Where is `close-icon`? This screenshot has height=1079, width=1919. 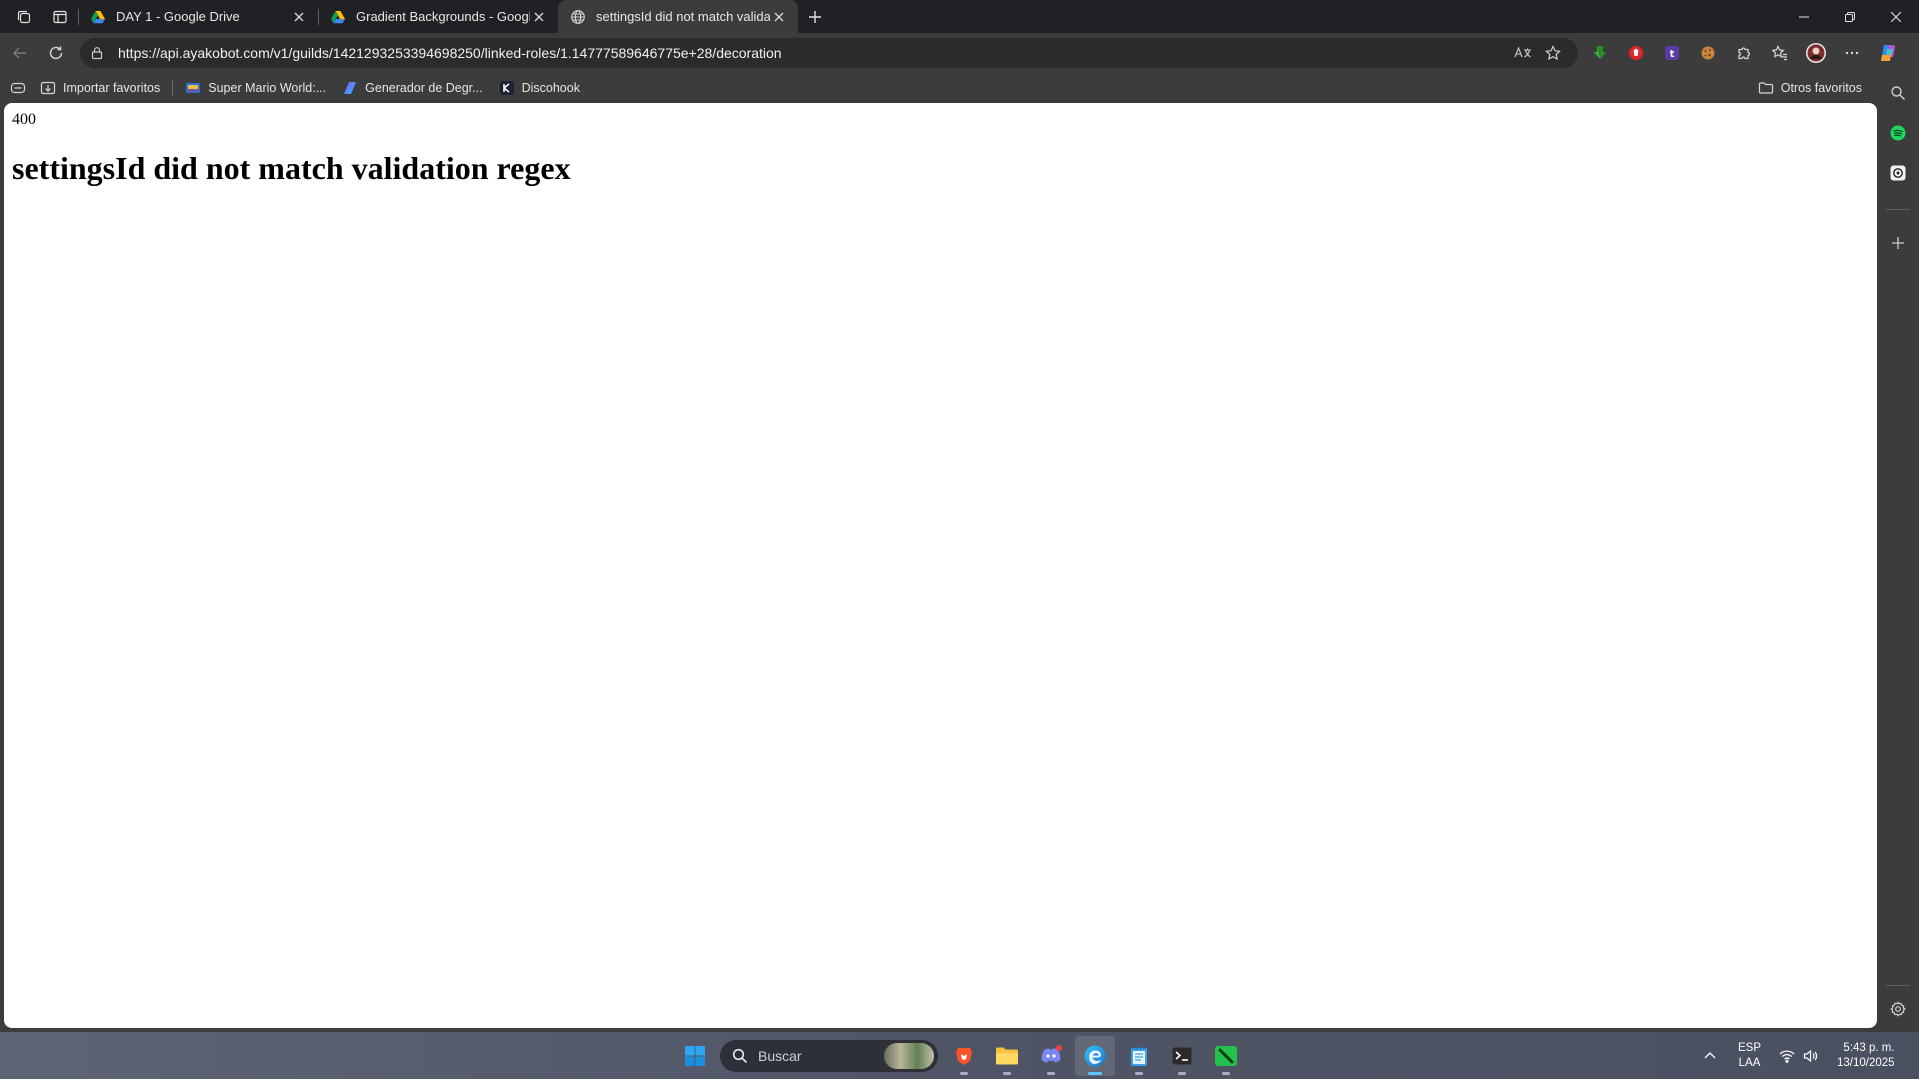 close-icon is located at coordinates (1896, 16).